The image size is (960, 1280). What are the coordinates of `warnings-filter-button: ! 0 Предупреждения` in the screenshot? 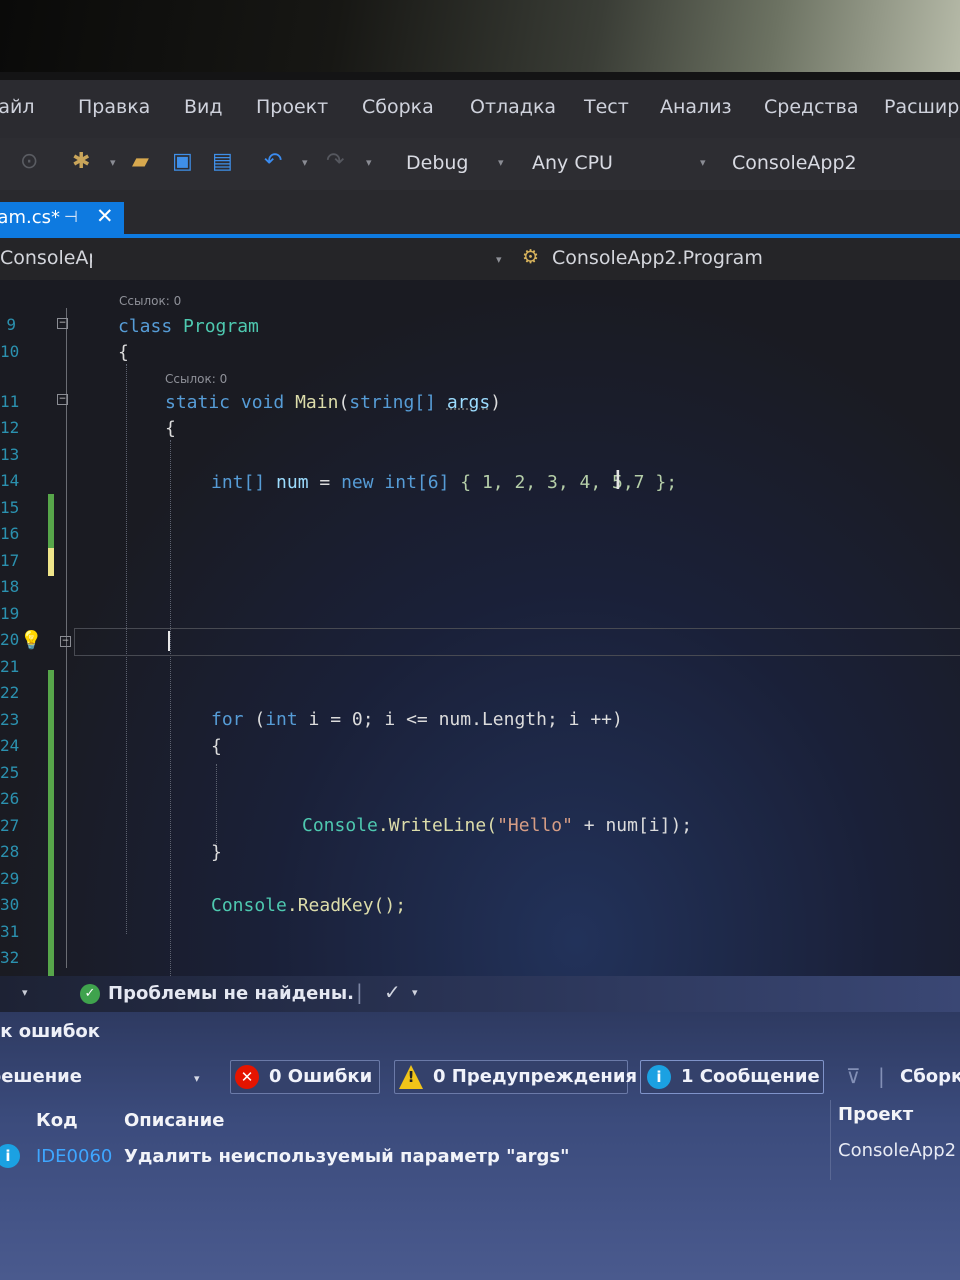 It's located at (515, 1077).